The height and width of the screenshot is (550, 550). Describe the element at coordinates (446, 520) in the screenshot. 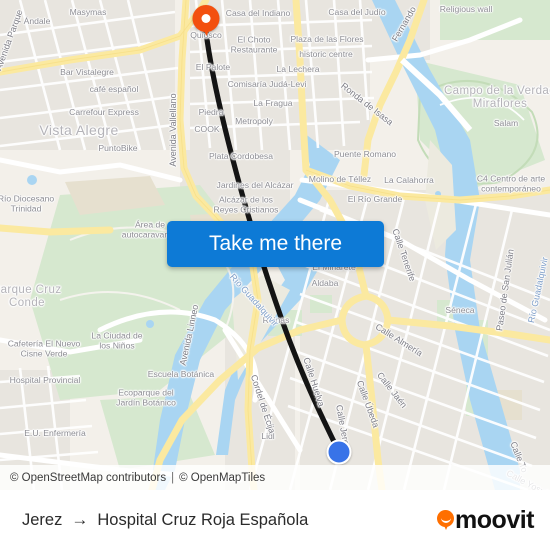

I see `moovit-pin-icon` at that location.